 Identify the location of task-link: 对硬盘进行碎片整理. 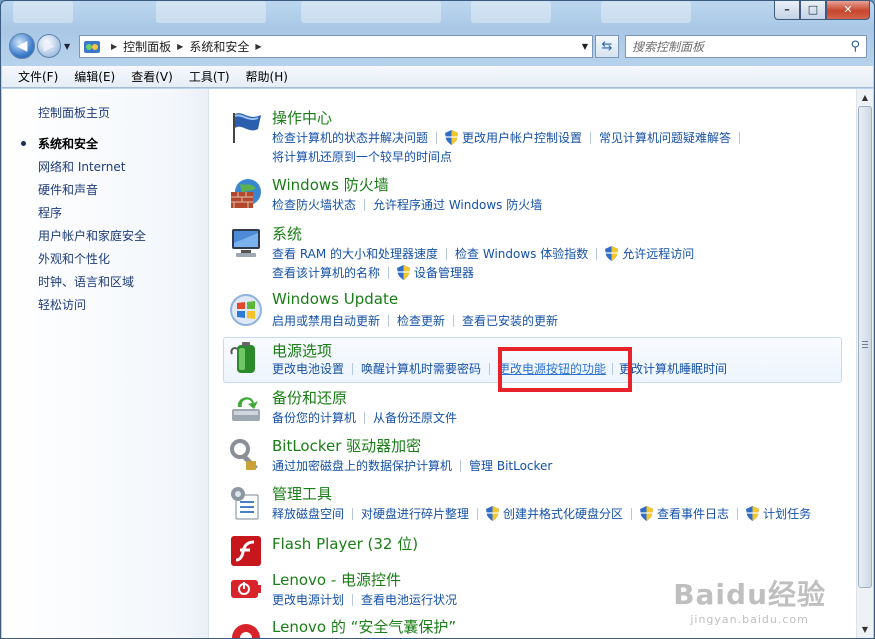
(415, 513).